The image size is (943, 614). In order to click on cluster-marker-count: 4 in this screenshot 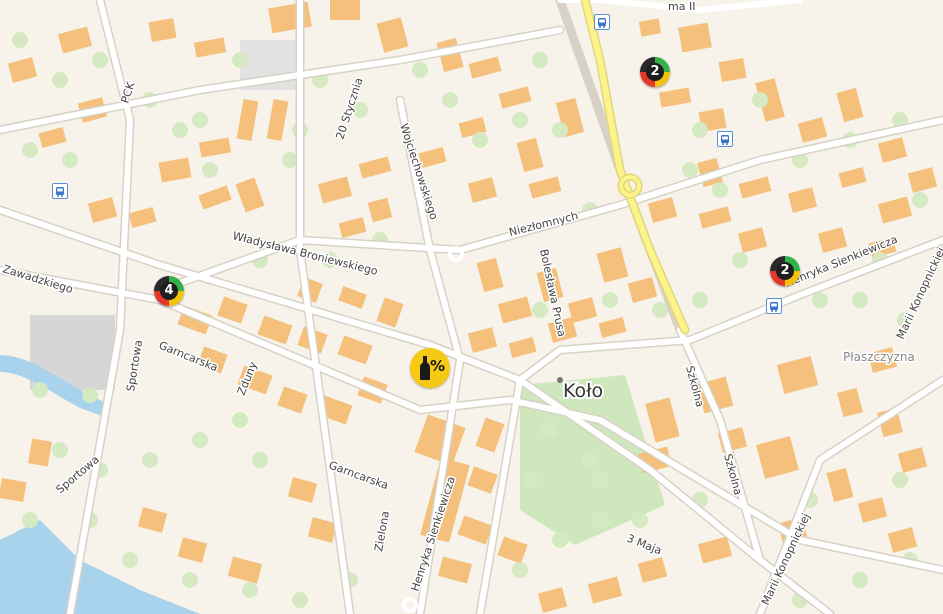, I will do `click(169, 291)`.